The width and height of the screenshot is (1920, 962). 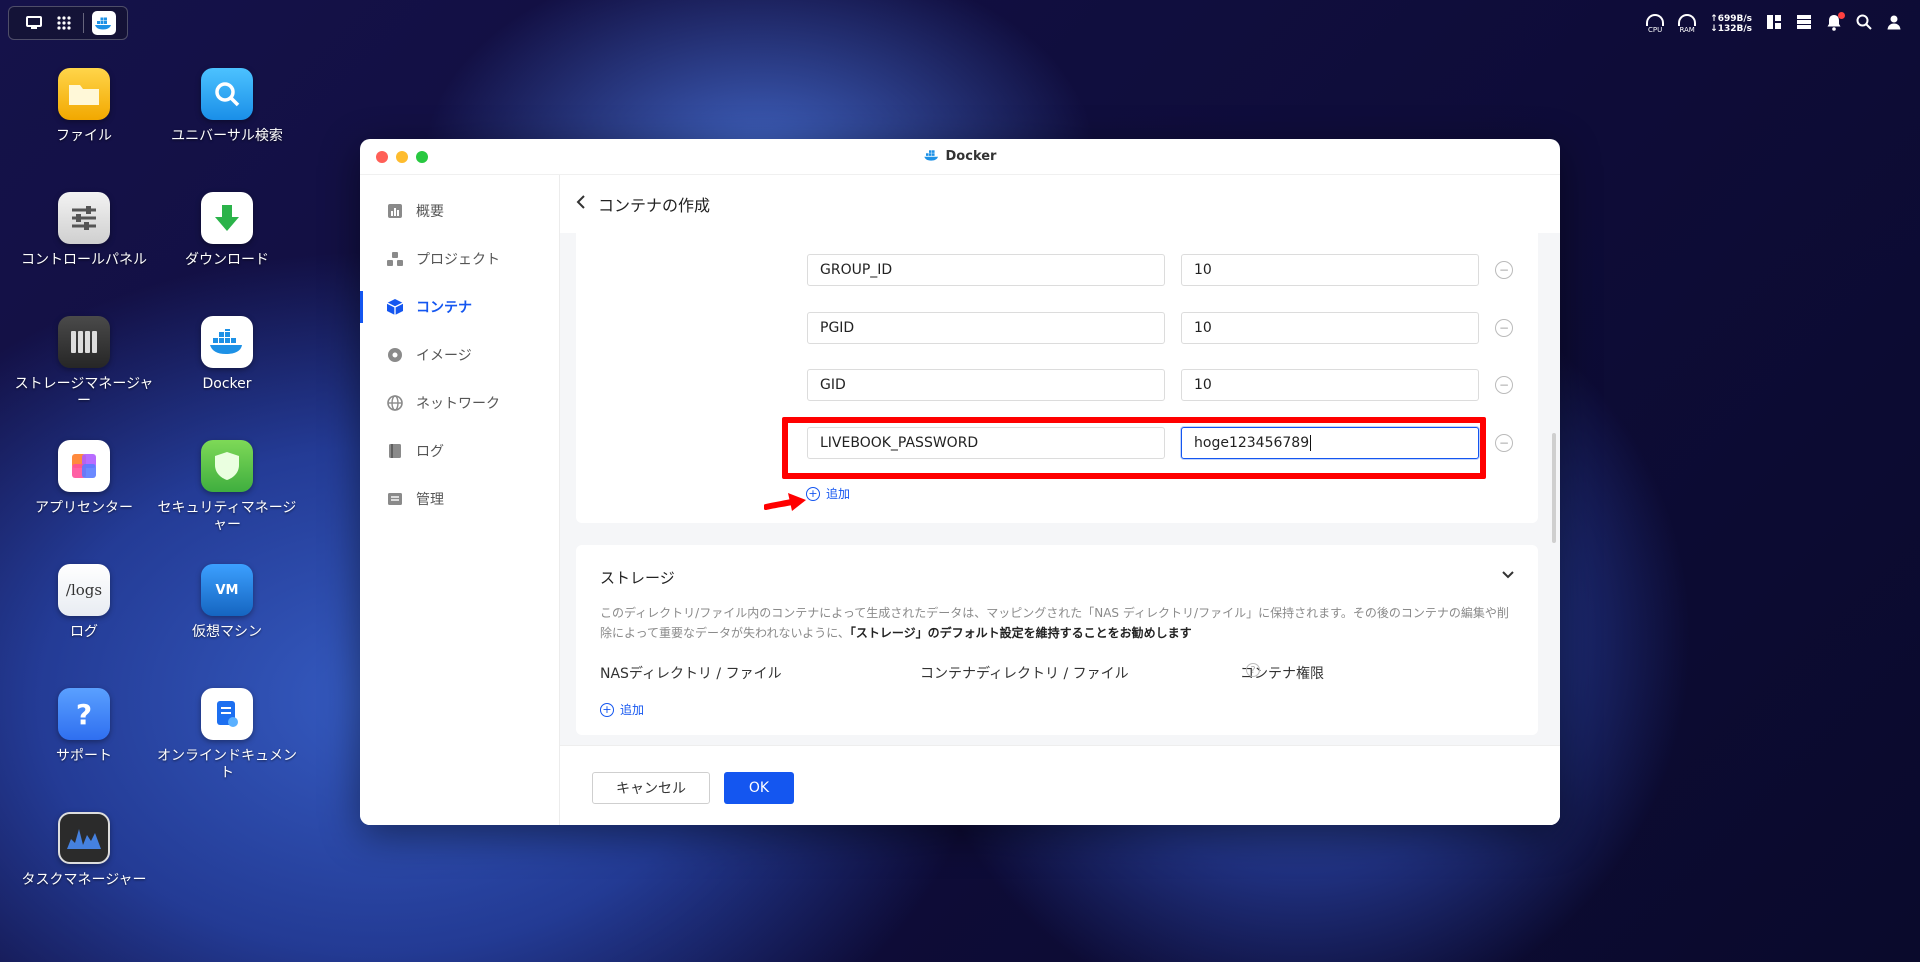 I want to click on desktop-icon-label: ユニバーサル検索, so click(x=227, y=136).